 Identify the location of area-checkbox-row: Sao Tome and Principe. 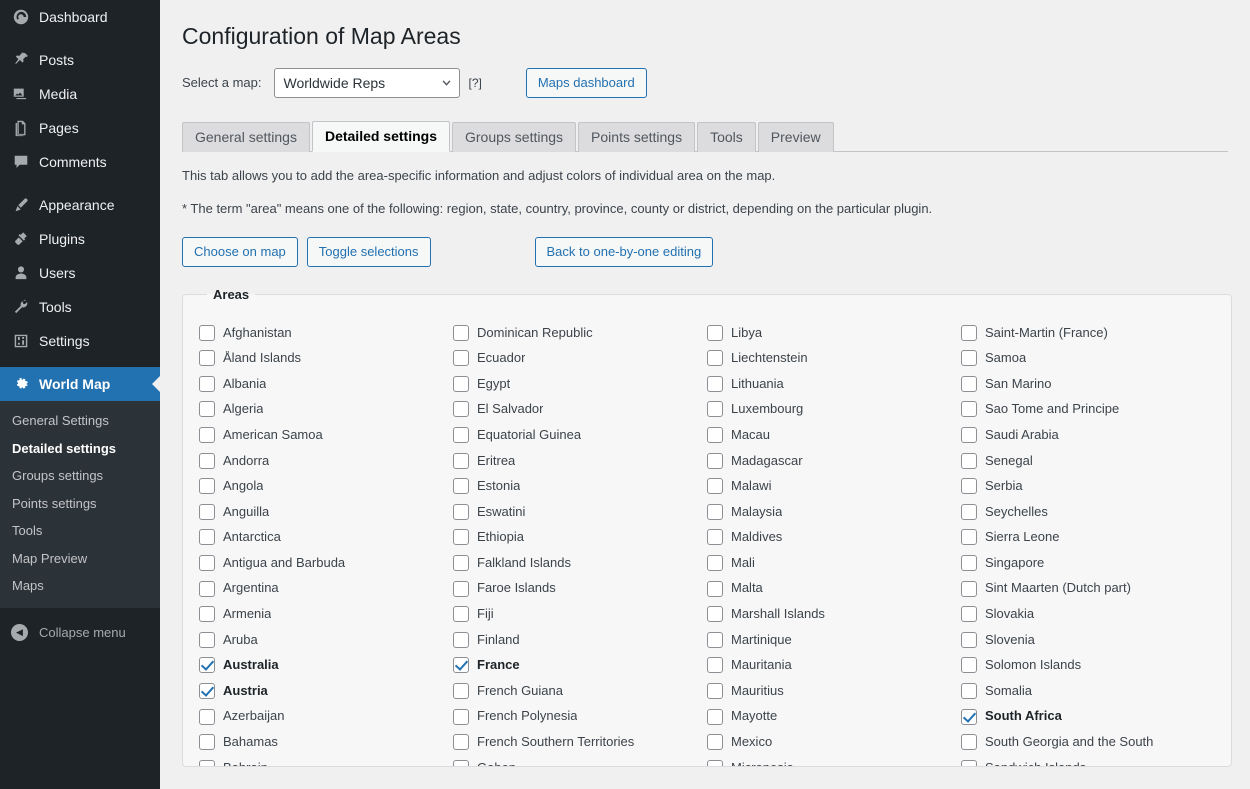
(1088, 410).